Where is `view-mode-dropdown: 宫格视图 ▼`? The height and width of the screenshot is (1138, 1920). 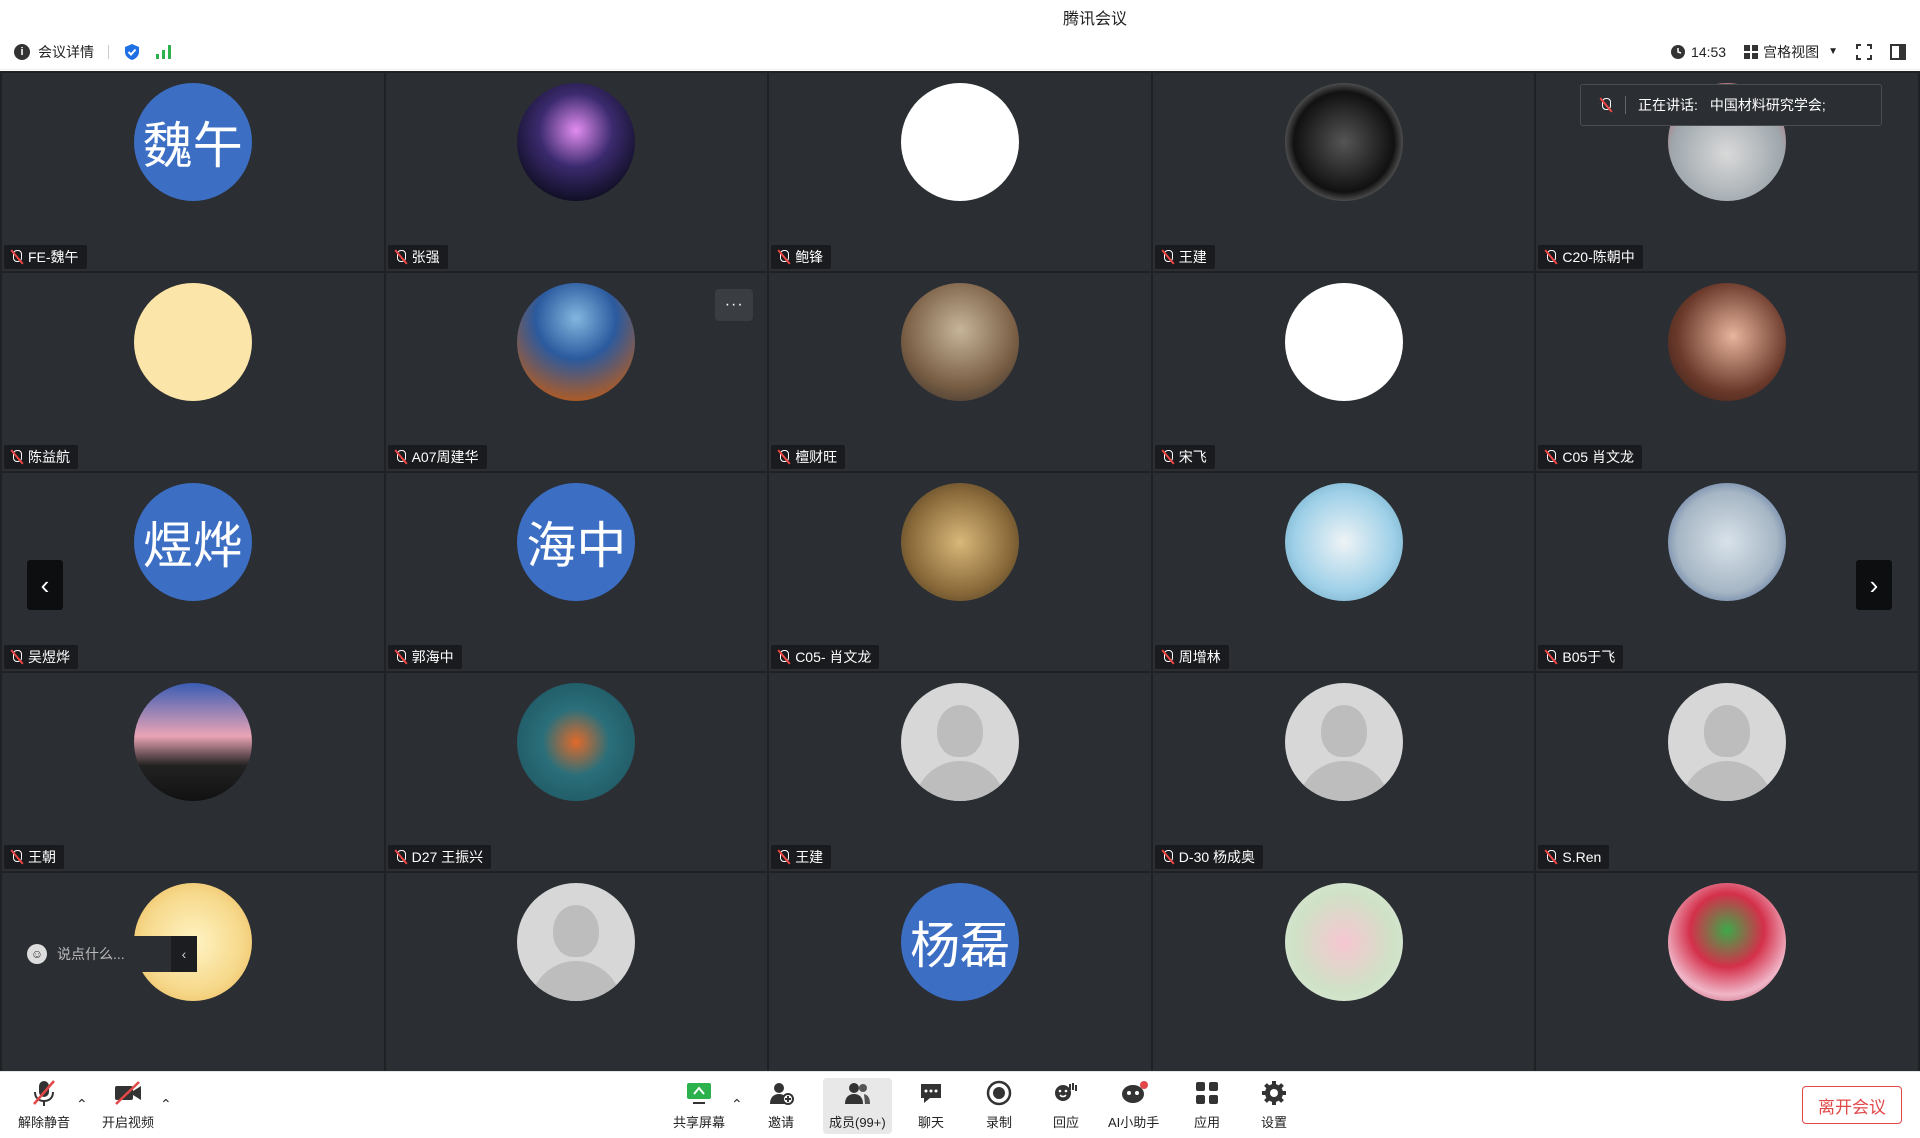 view-mode-dropdown: 宫格视图 ▼ is located at coordinates (1791, 52).